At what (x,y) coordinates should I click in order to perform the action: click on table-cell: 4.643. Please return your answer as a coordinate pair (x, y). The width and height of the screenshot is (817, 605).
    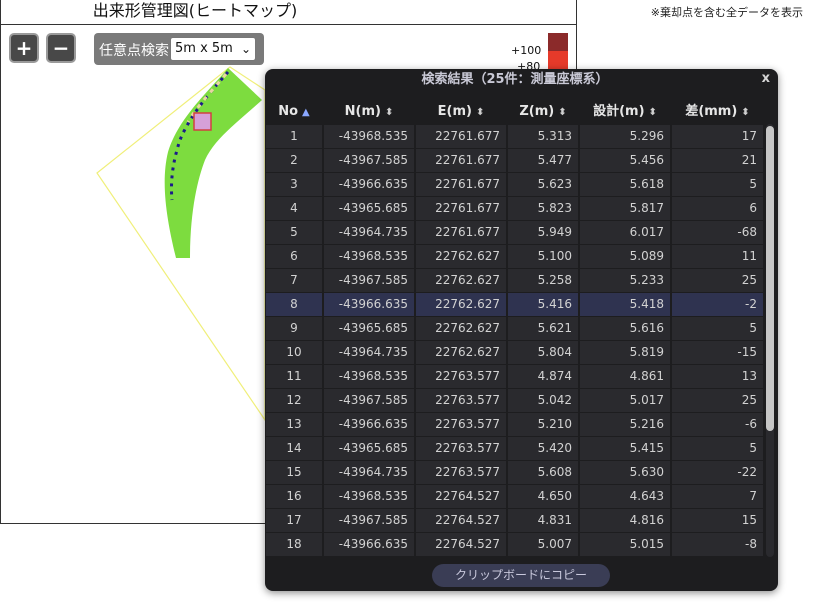
    Looking at the image, I should click on (625, 496).